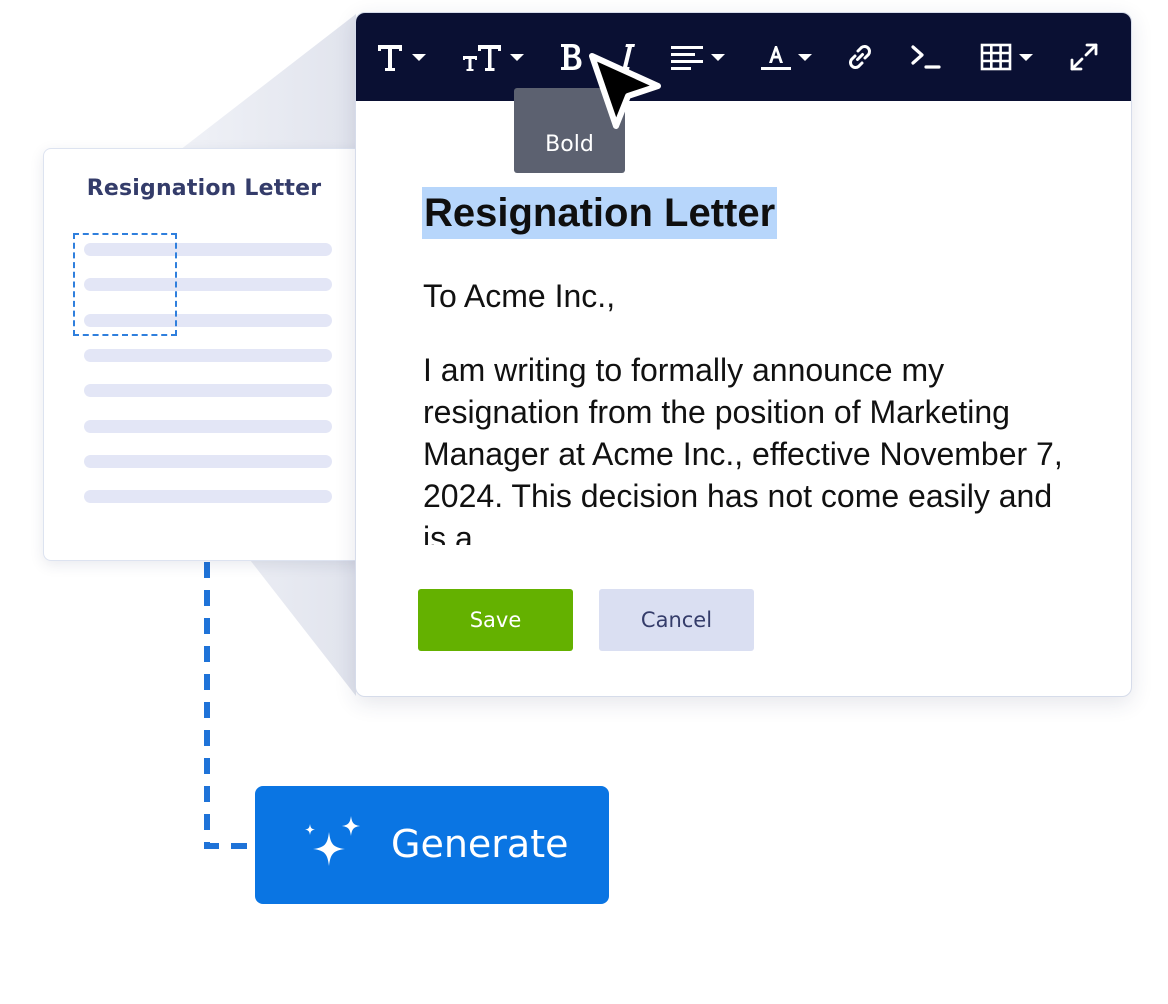 This screenshot has height=1004, width=1168. I want to click on link-button, so click(860, 57).